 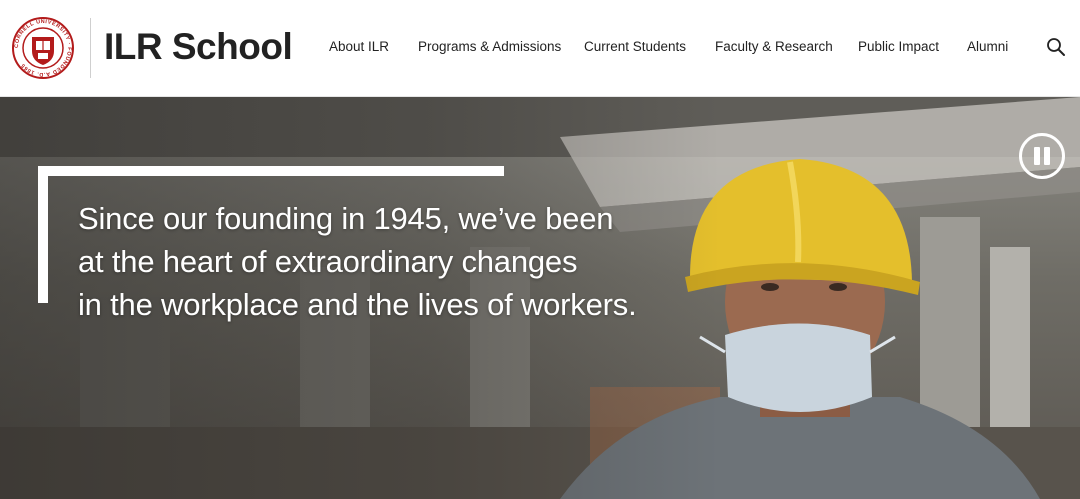 What do you see at coordinates (1047, 156) in the screenshot?
I see `pause-icon-bar` at bounding box center [1047, 156].